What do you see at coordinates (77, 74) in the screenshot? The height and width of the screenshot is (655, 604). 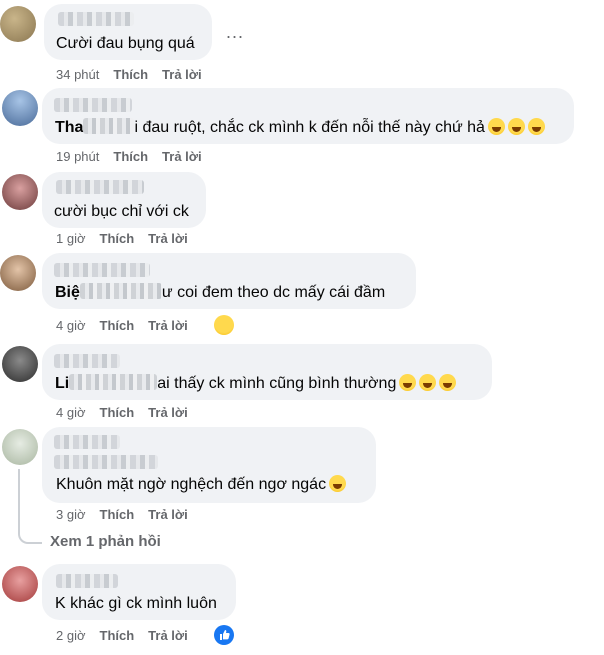 I see `timestamp: 34 phút` at bounding box center [77, 74].